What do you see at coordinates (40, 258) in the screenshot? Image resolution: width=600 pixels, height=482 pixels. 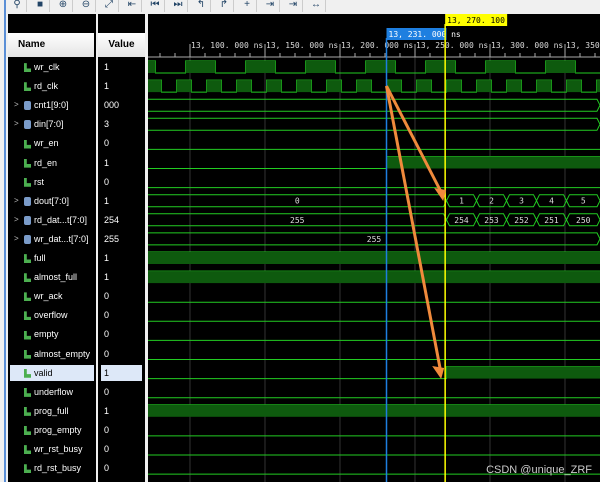 I see `signal-name: full` at bounding box center [40, 258].